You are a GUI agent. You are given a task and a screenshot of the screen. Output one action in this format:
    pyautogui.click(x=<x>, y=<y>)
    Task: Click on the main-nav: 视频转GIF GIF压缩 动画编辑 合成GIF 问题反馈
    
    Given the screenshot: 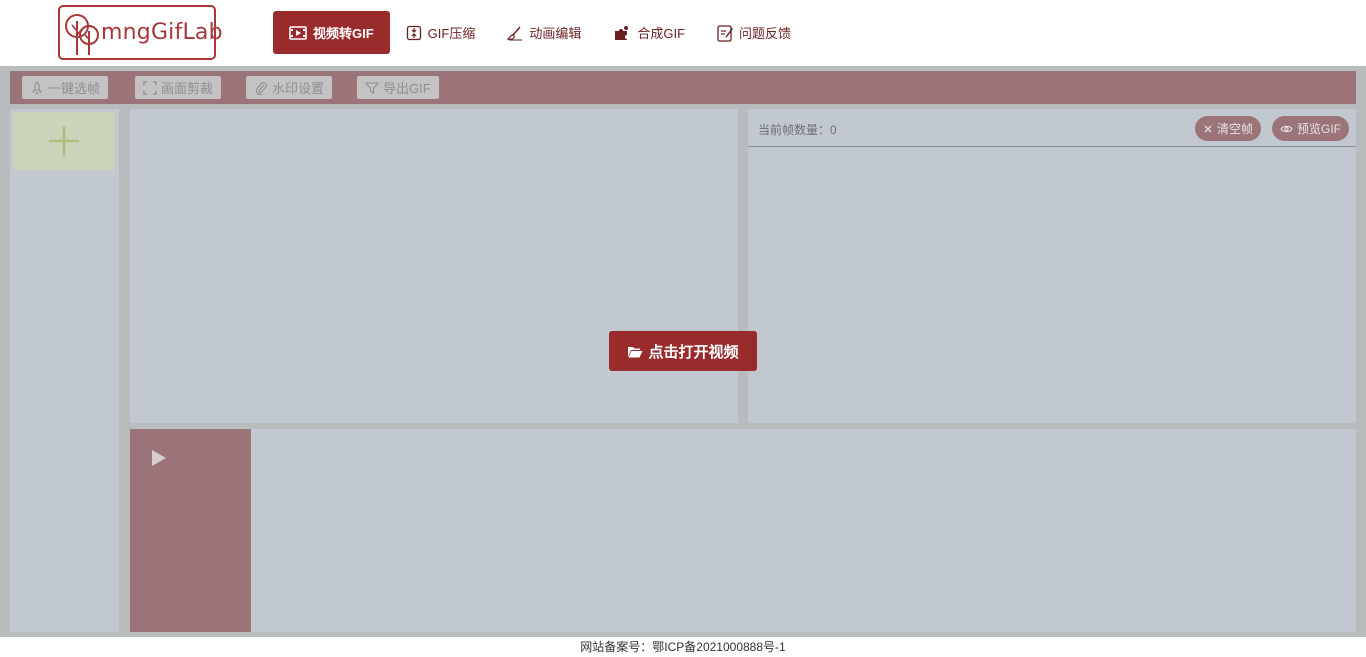 What is the action you would take?
    pyautogui.click(x=540, y=32)
    